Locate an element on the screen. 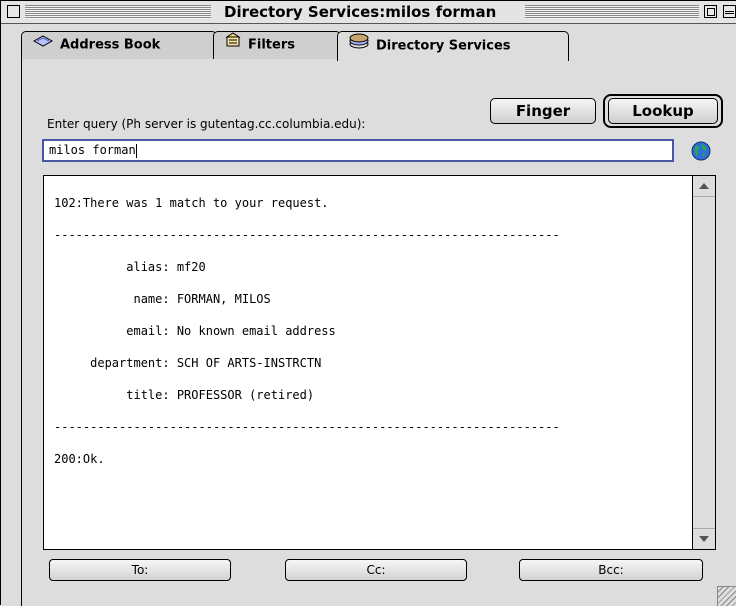 Image resolution: width=736 pixels, height=606 pixels. resize-grip-icon is located at coordinates (726, 596).